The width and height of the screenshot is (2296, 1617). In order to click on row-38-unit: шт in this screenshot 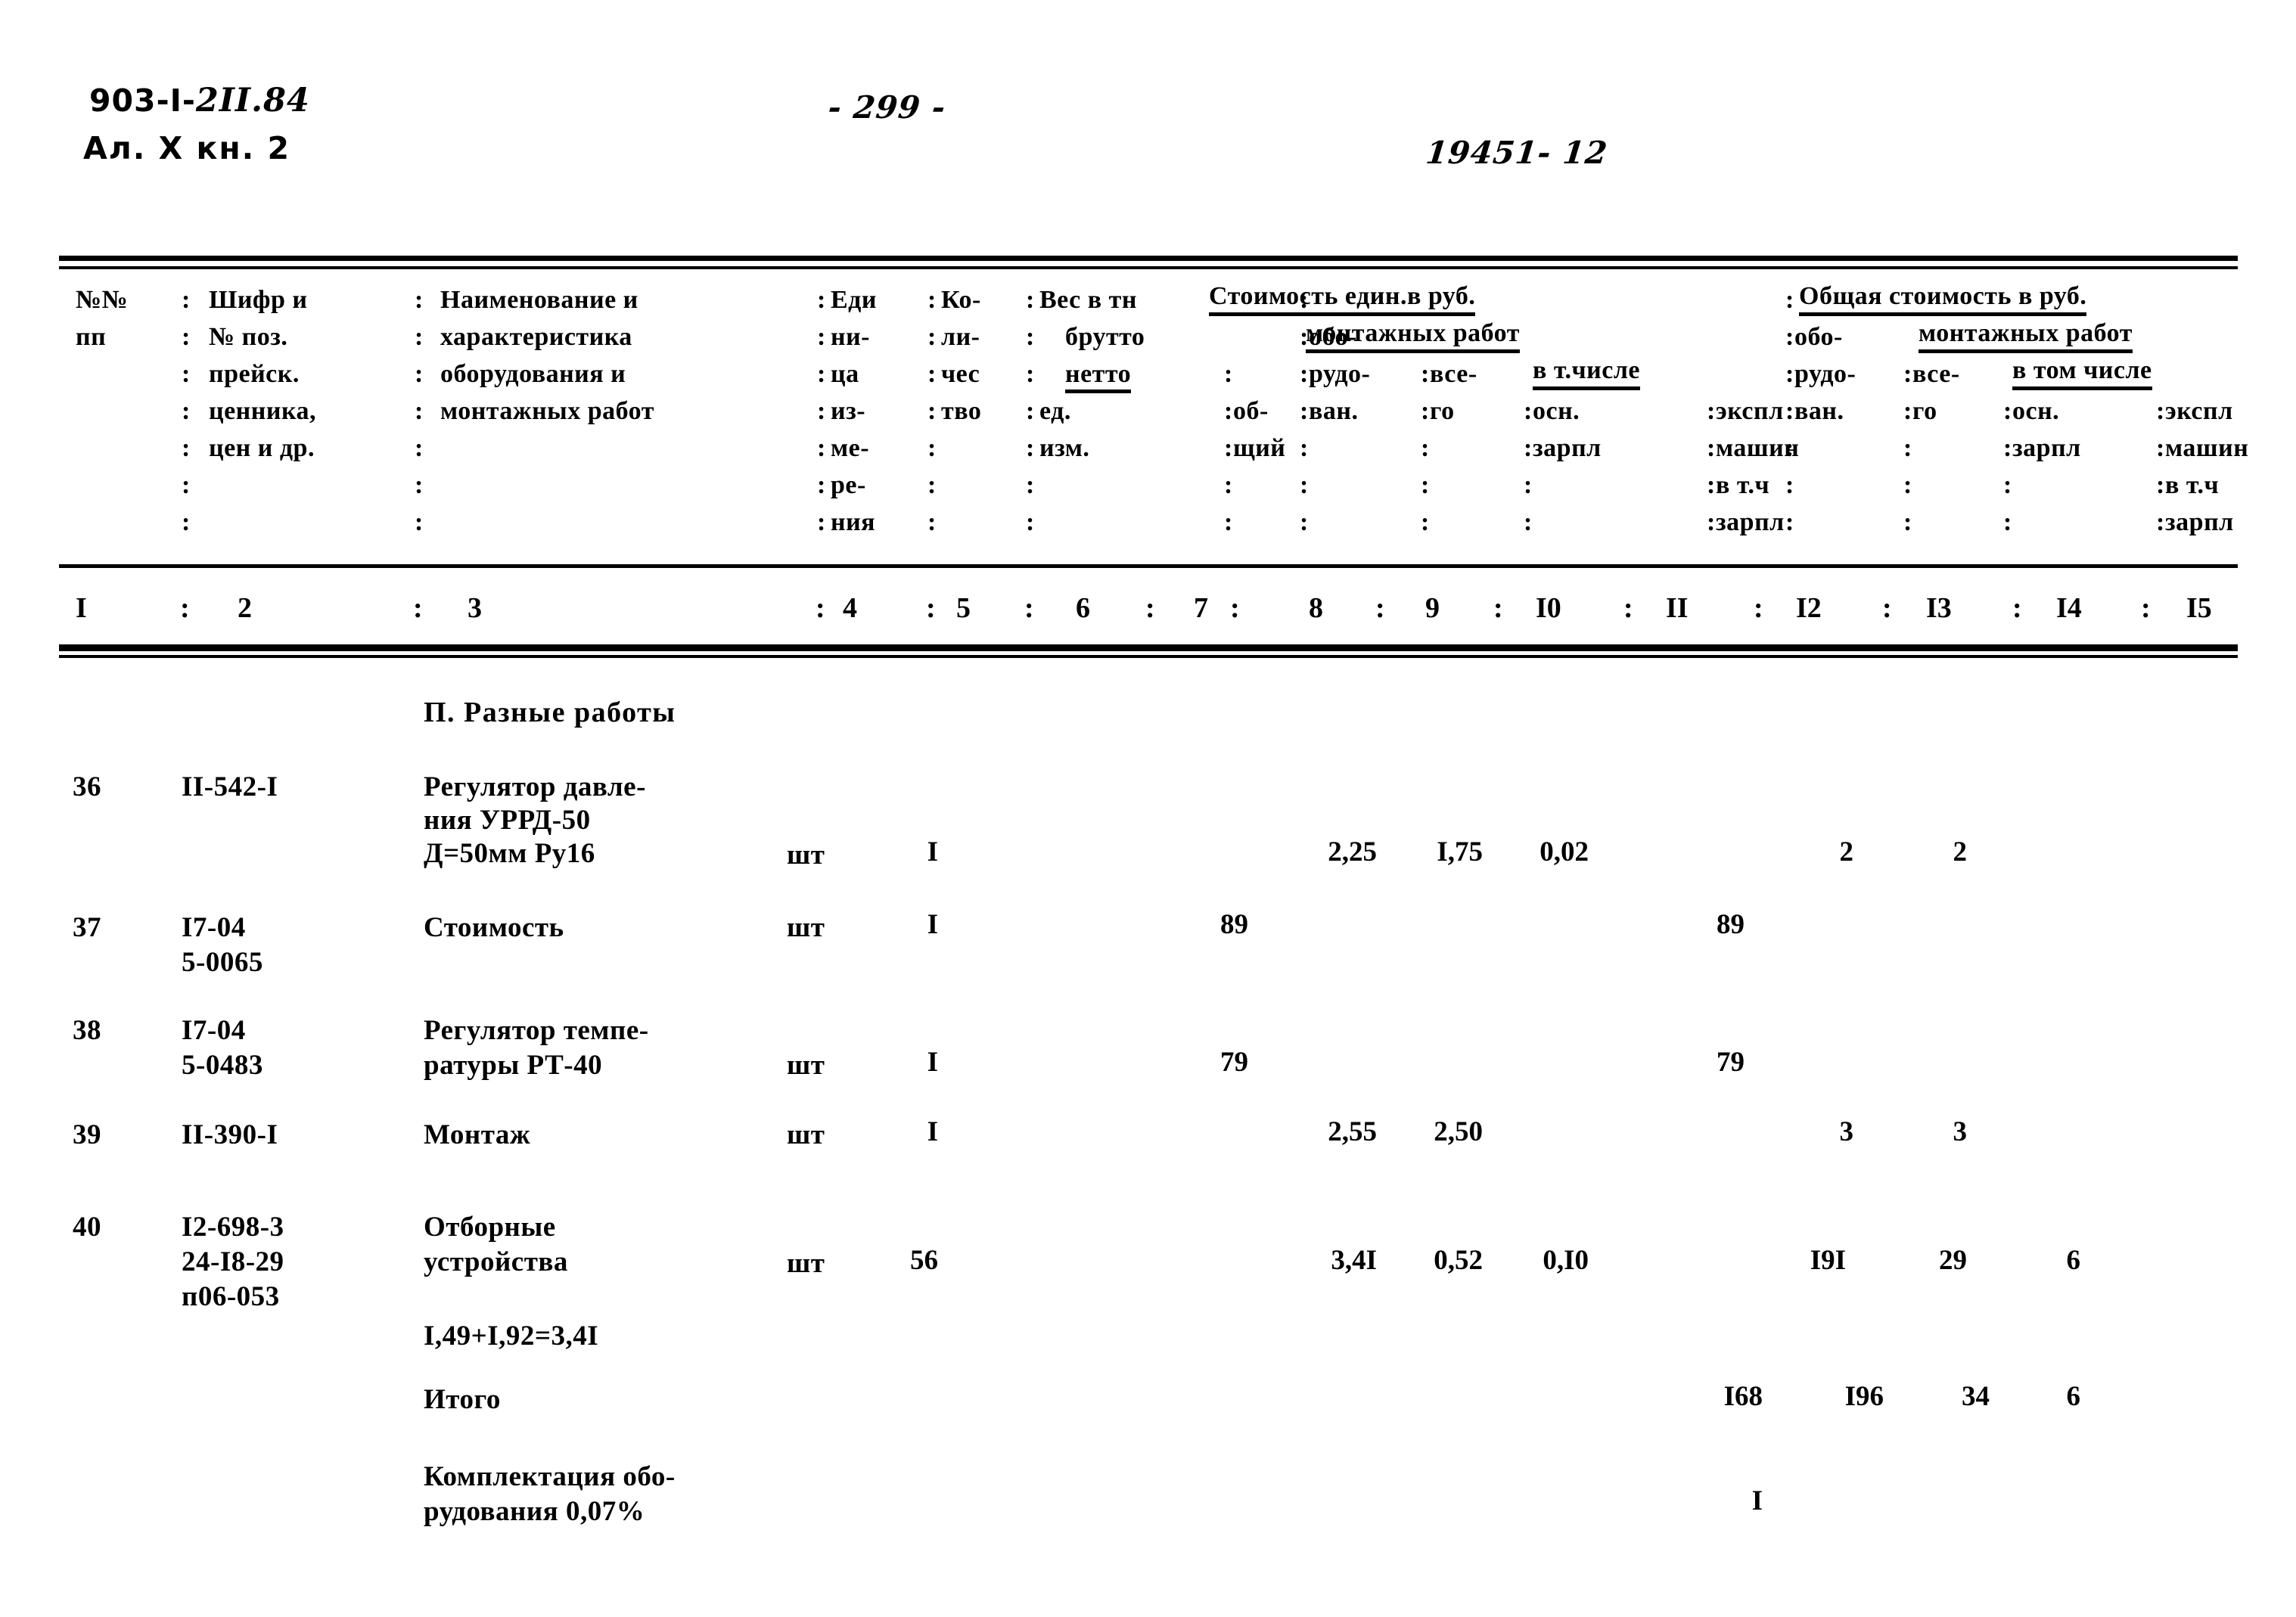, I will do `click(806, 1065)`.